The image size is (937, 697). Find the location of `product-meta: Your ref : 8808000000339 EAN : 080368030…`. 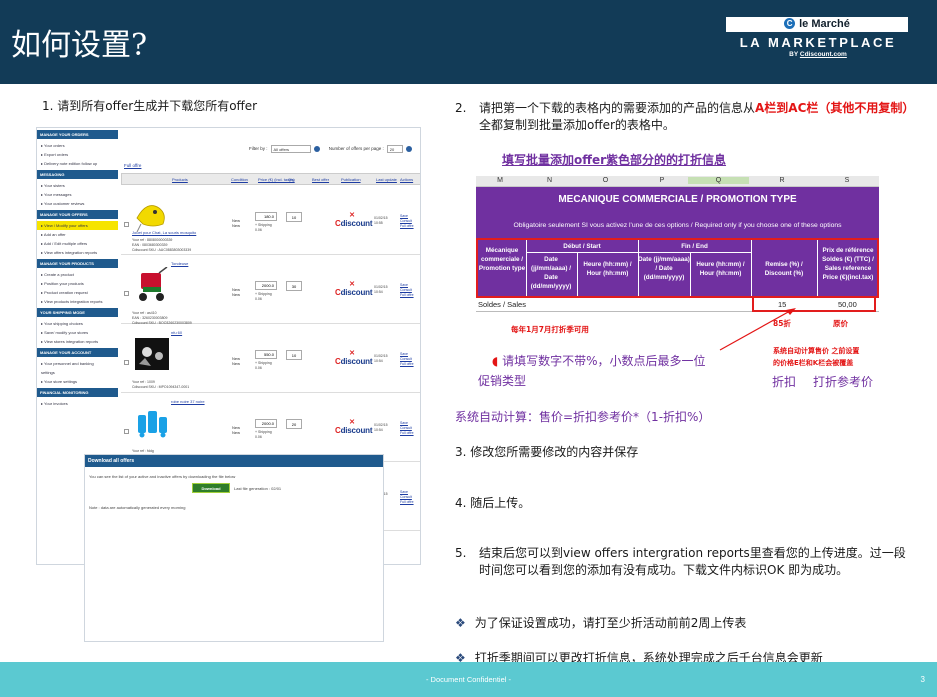

product-meta: Your ref : 8808000000339 EAN : 080368030… is located at coordinates (162, 245).